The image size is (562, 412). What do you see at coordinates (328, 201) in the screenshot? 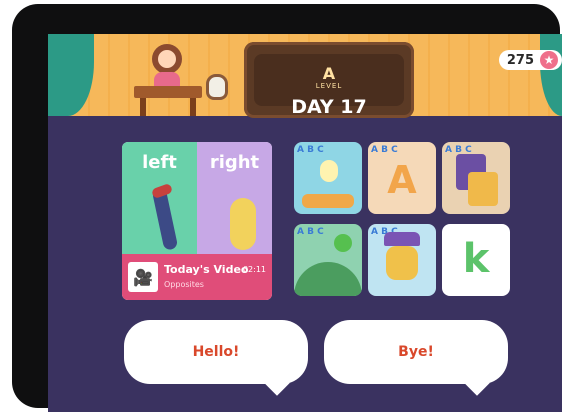
I see `bar-illustration` at bounding box center [328, 201].